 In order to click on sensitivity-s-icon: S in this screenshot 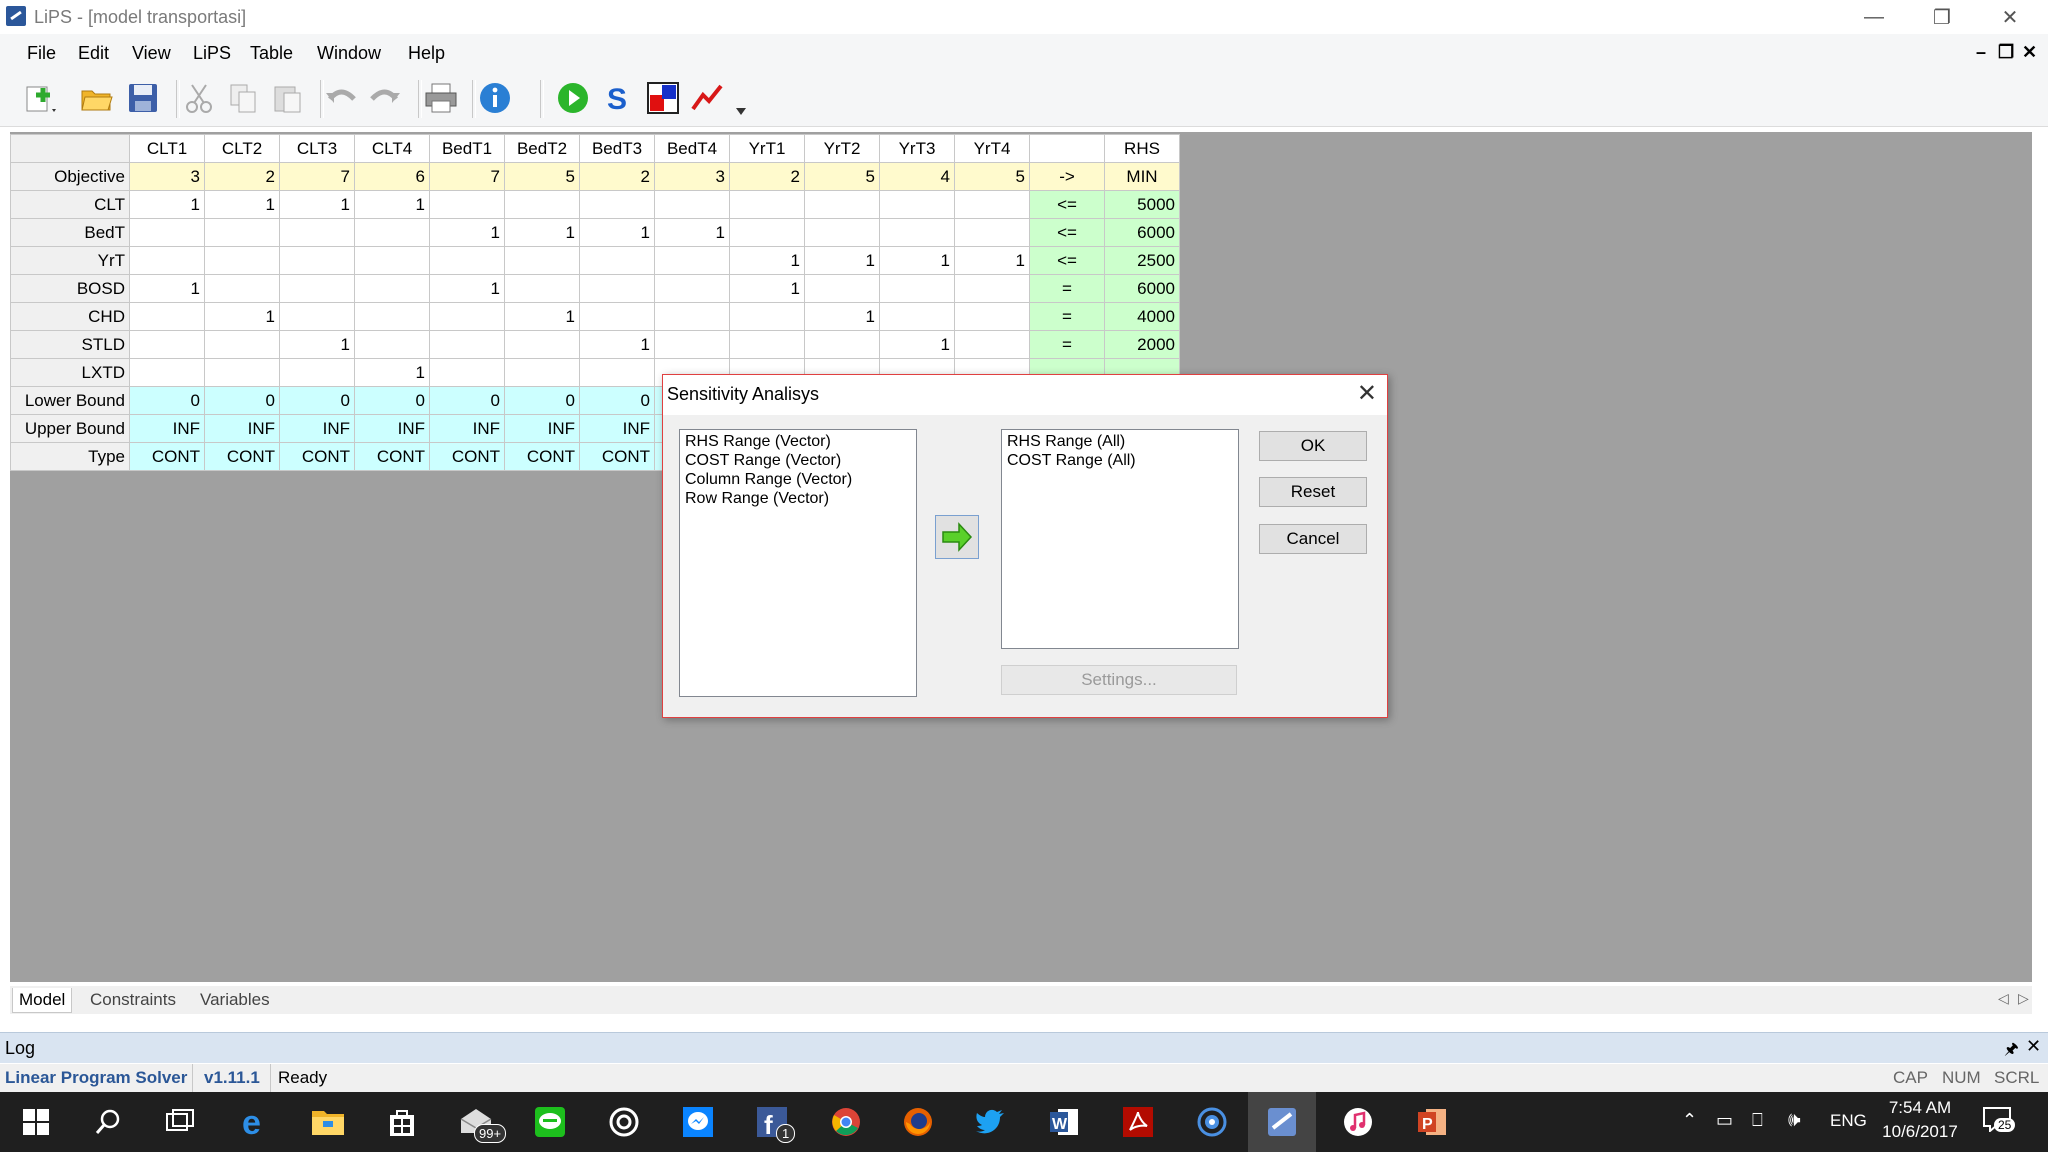, I will do `click(619, 98)`.